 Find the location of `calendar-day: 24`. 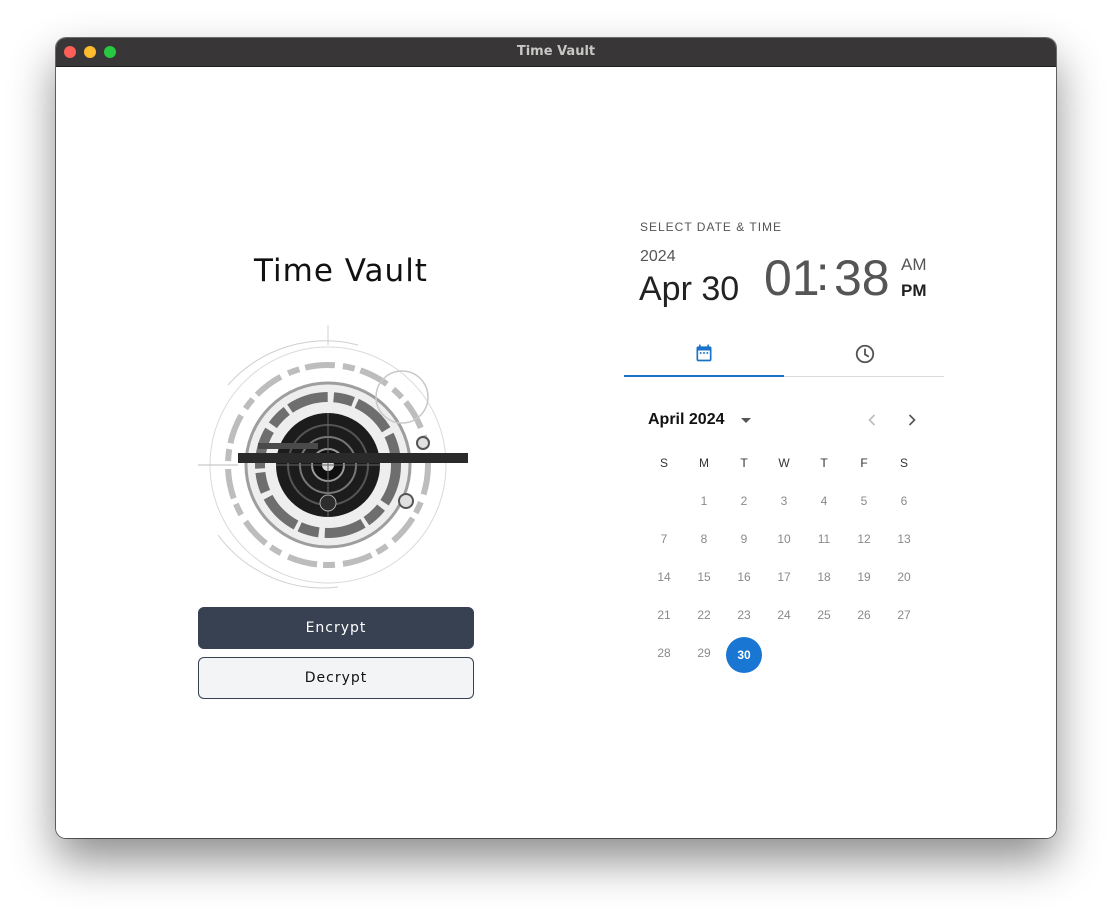

calendar-day: 24 is located at coordinates (784, 615).